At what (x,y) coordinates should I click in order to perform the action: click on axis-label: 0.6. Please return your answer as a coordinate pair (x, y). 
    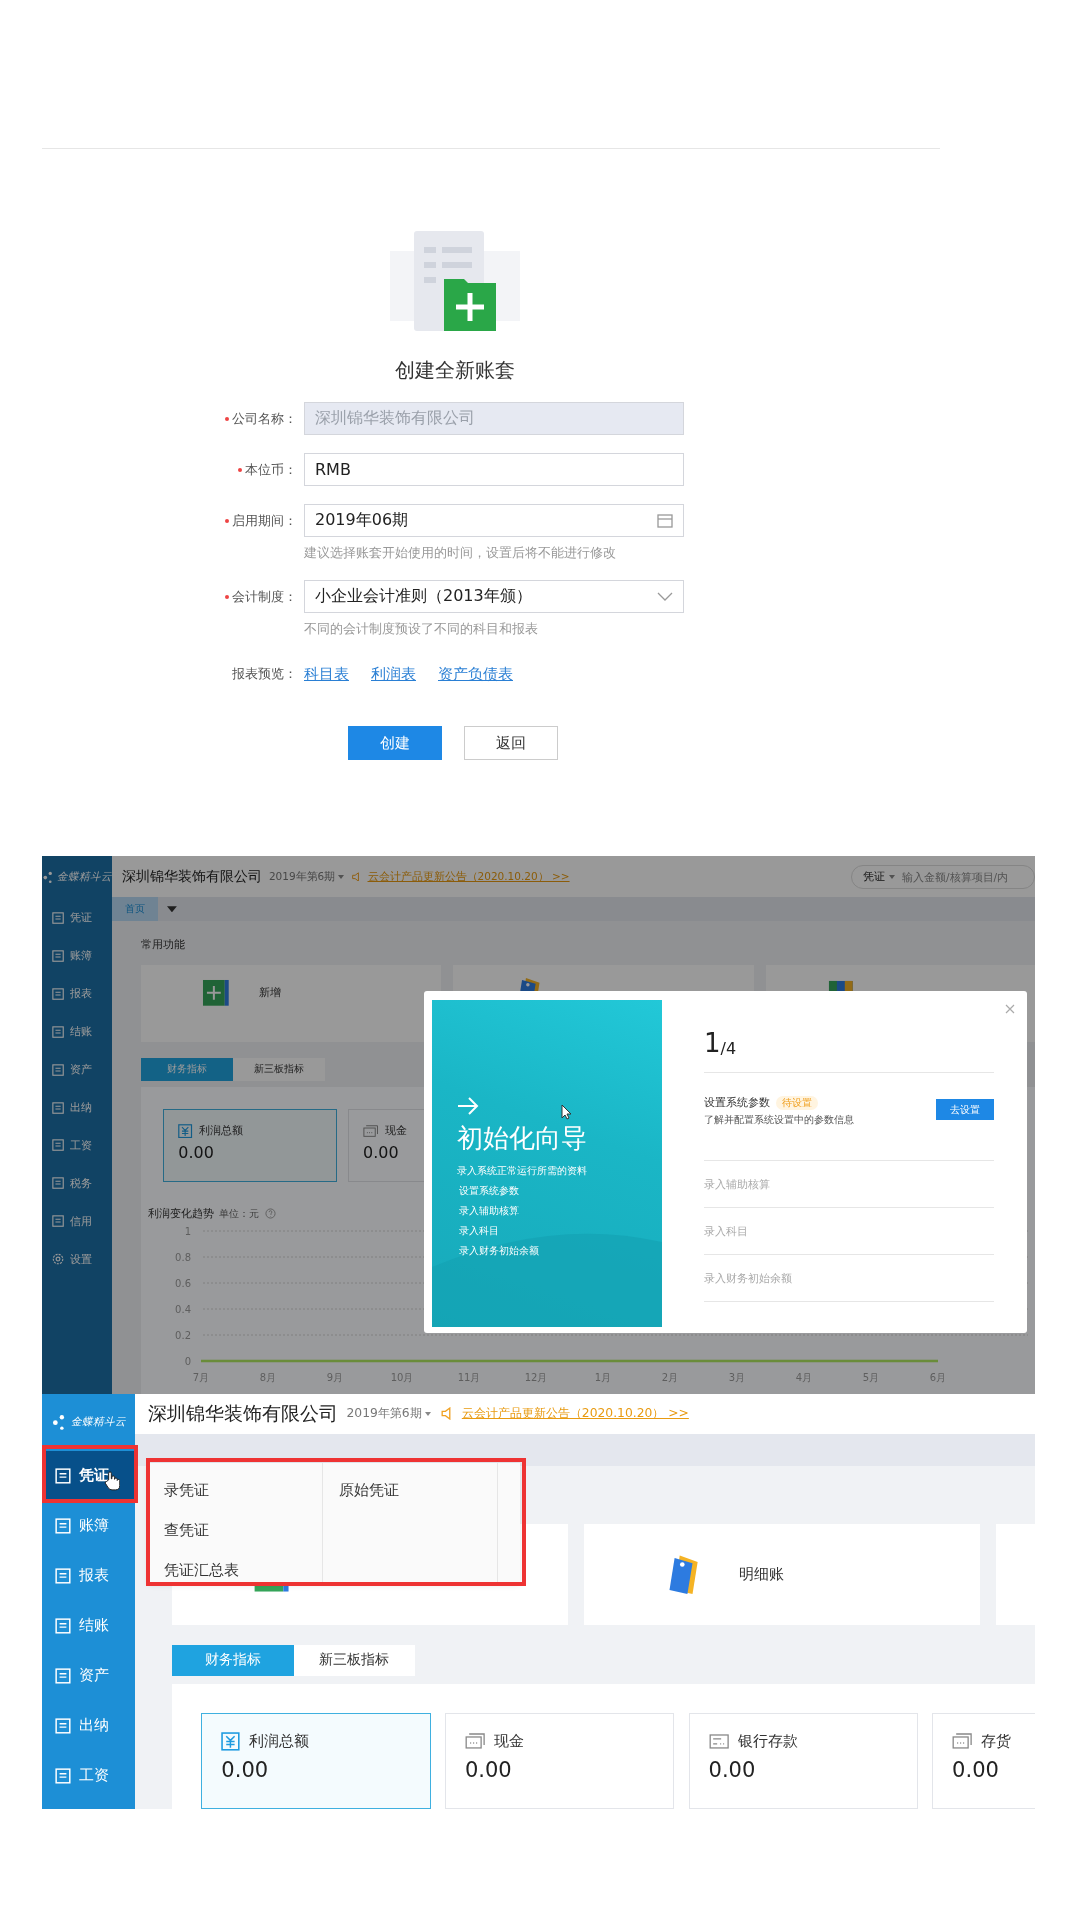
    Looking at the image, I should click on (182, 1283).